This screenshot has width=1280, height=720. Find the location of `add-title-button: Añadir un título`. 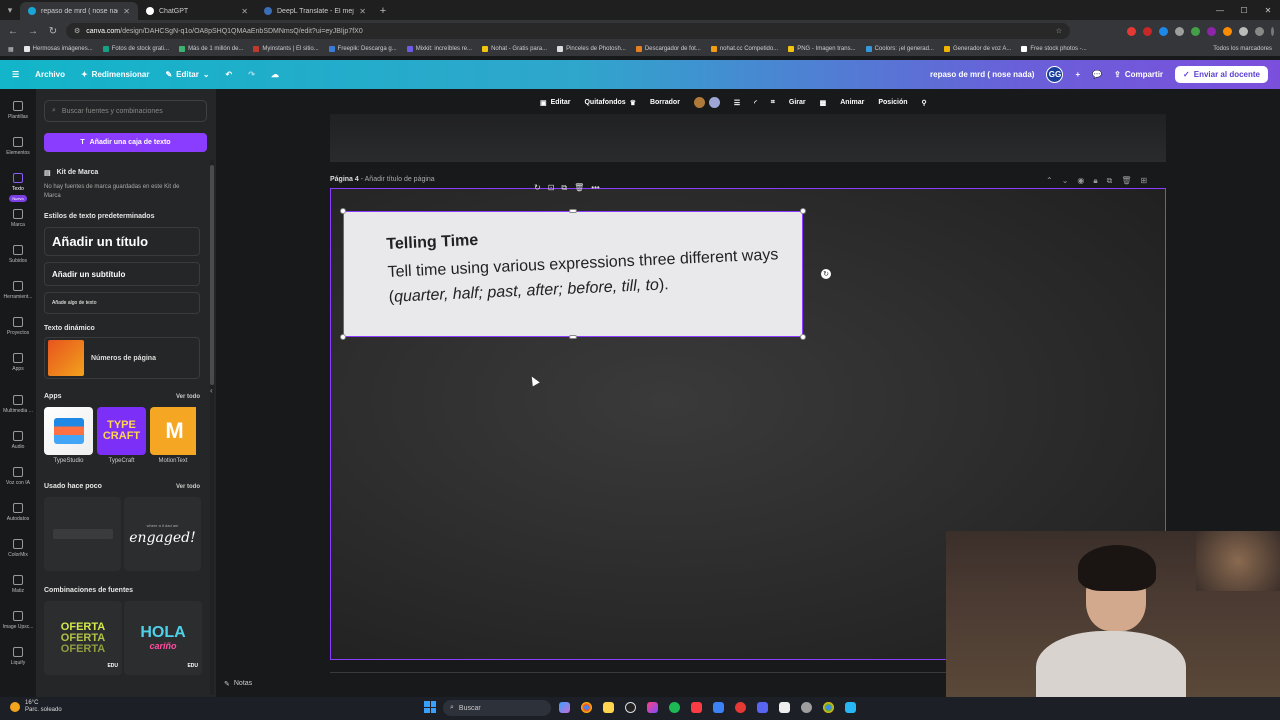

add-title-button: Añadir un título is located at coordinates (122, 241).